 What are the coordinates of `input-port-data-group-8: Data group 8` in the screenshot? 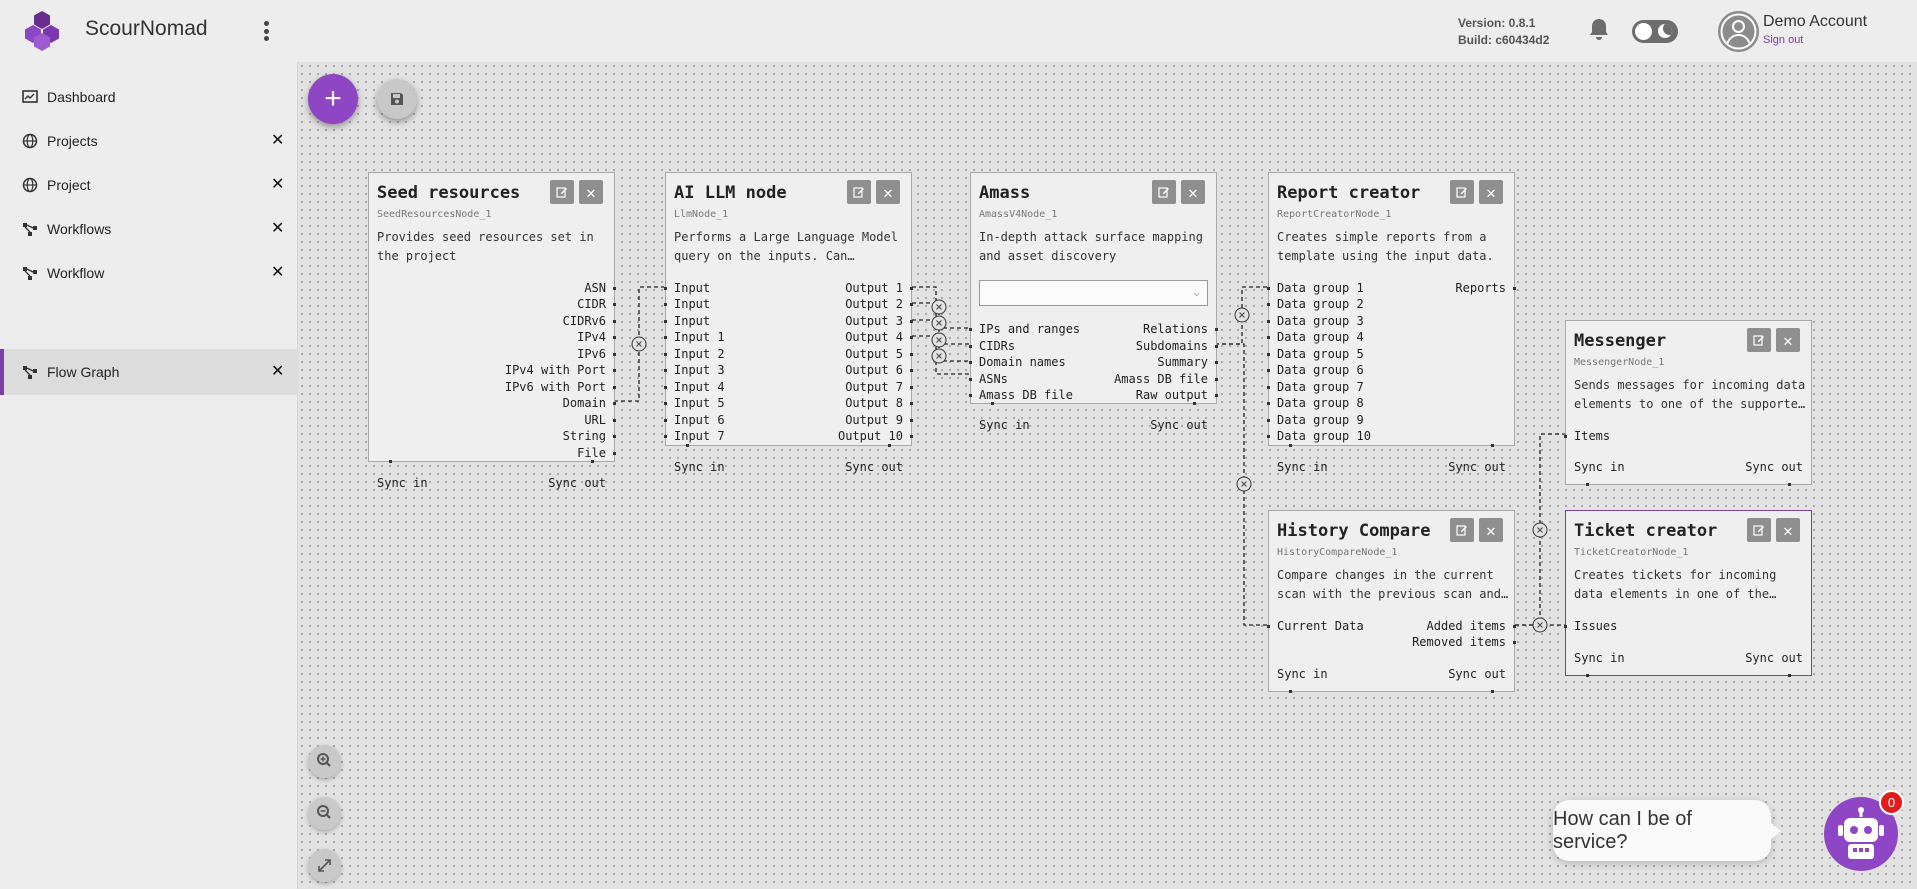 It's located at (1320, 403).